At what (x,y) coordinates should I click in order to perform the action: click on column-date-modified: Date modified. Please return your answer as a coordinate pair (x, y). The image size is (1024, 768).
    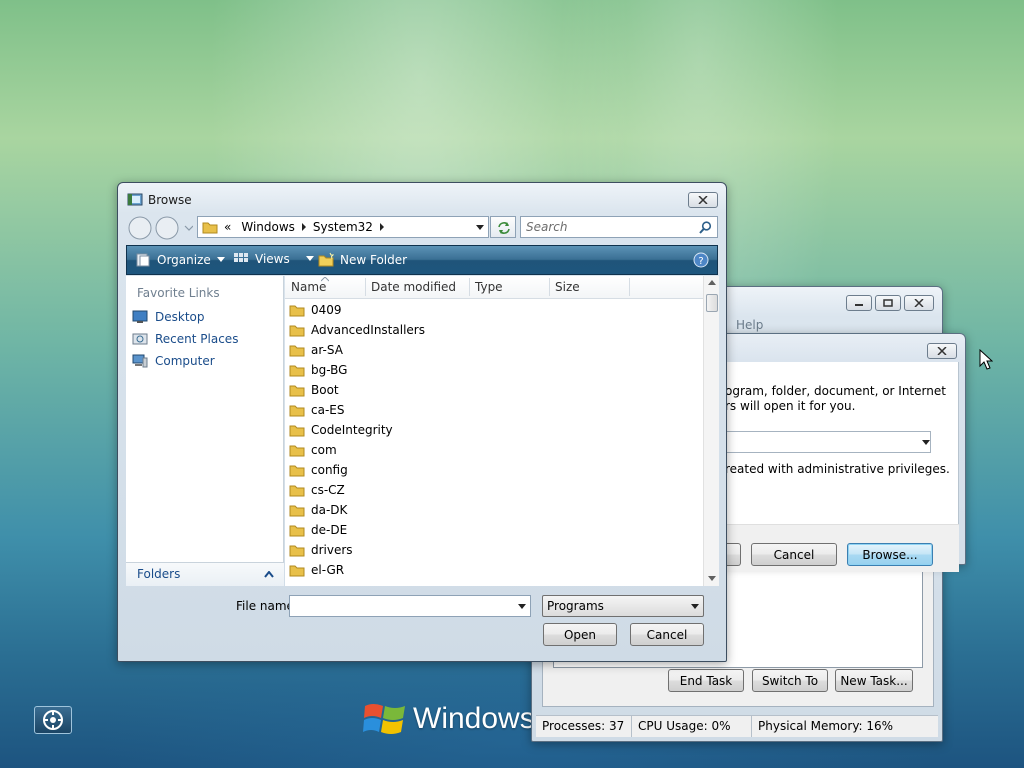
    Looking at the image, I should click on (413, 287).